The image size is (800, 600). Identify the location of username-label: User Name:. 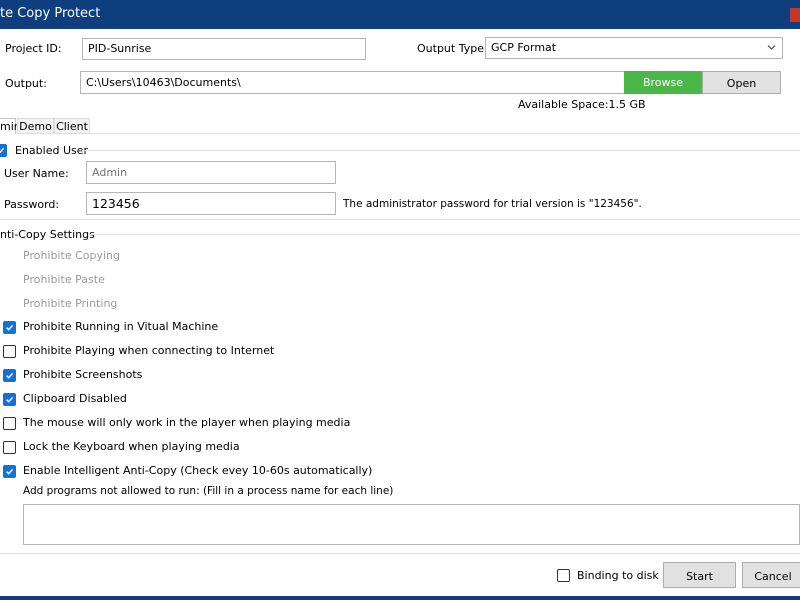
(36, 173).